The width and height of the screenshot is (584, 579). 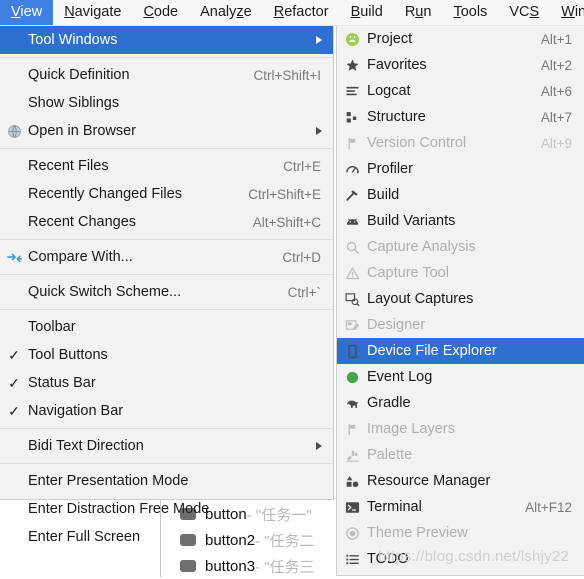 What do you see at coordinates (460, 221) in the screenshot?
I see `submenu-item-build-variants: Build Variants` at bounding box center [460, 221].